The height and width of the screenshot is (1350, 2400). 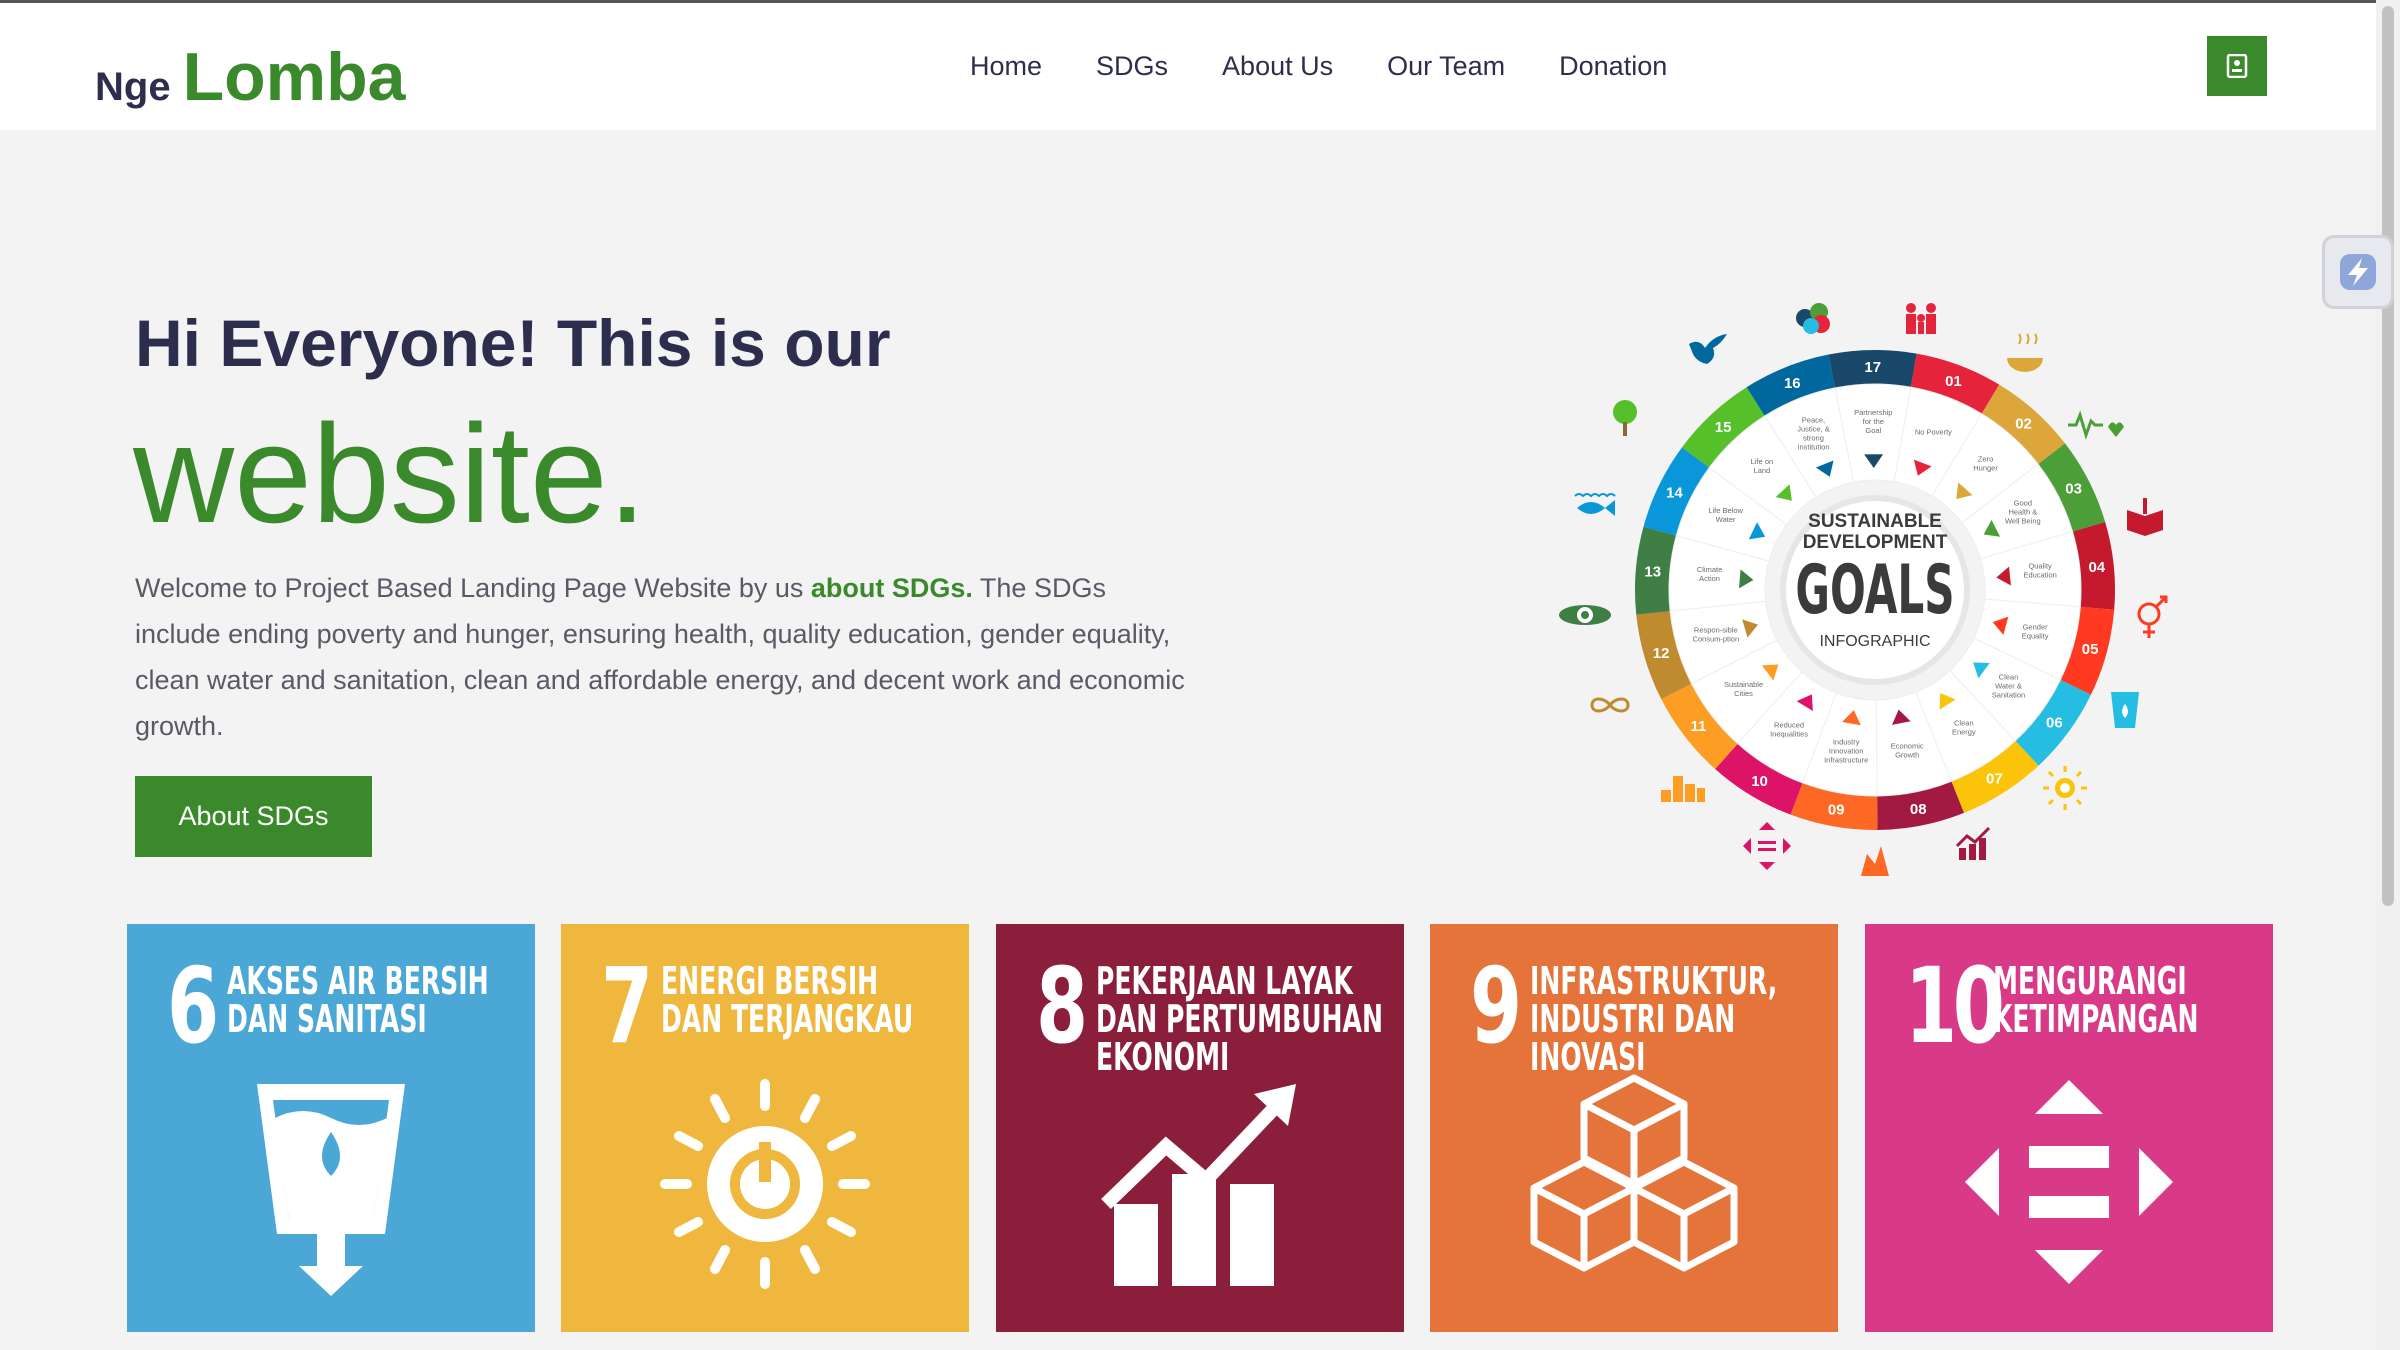 I want to click on cubes-icon, so click(x=1634, y=1173).